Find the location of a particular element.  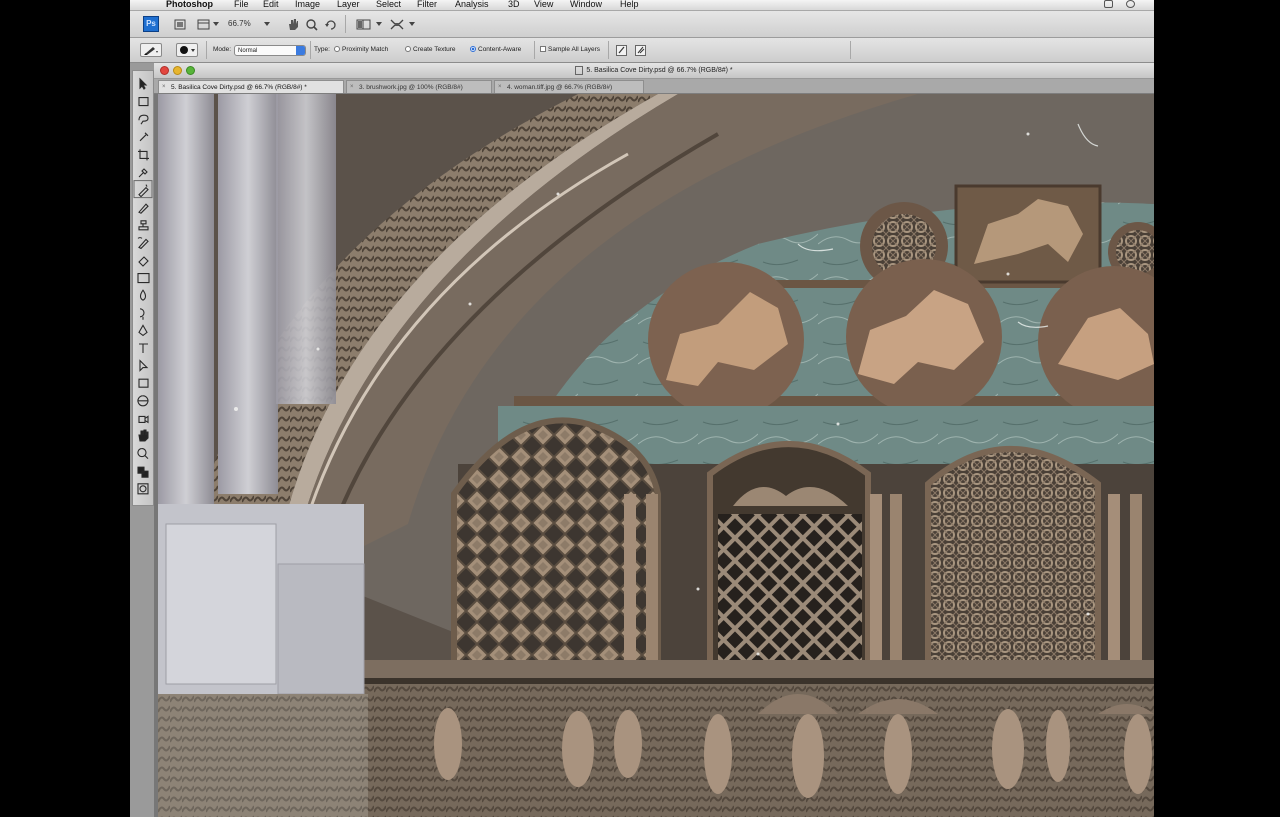

blur-tool-icon is located at coordinates (143, 295).